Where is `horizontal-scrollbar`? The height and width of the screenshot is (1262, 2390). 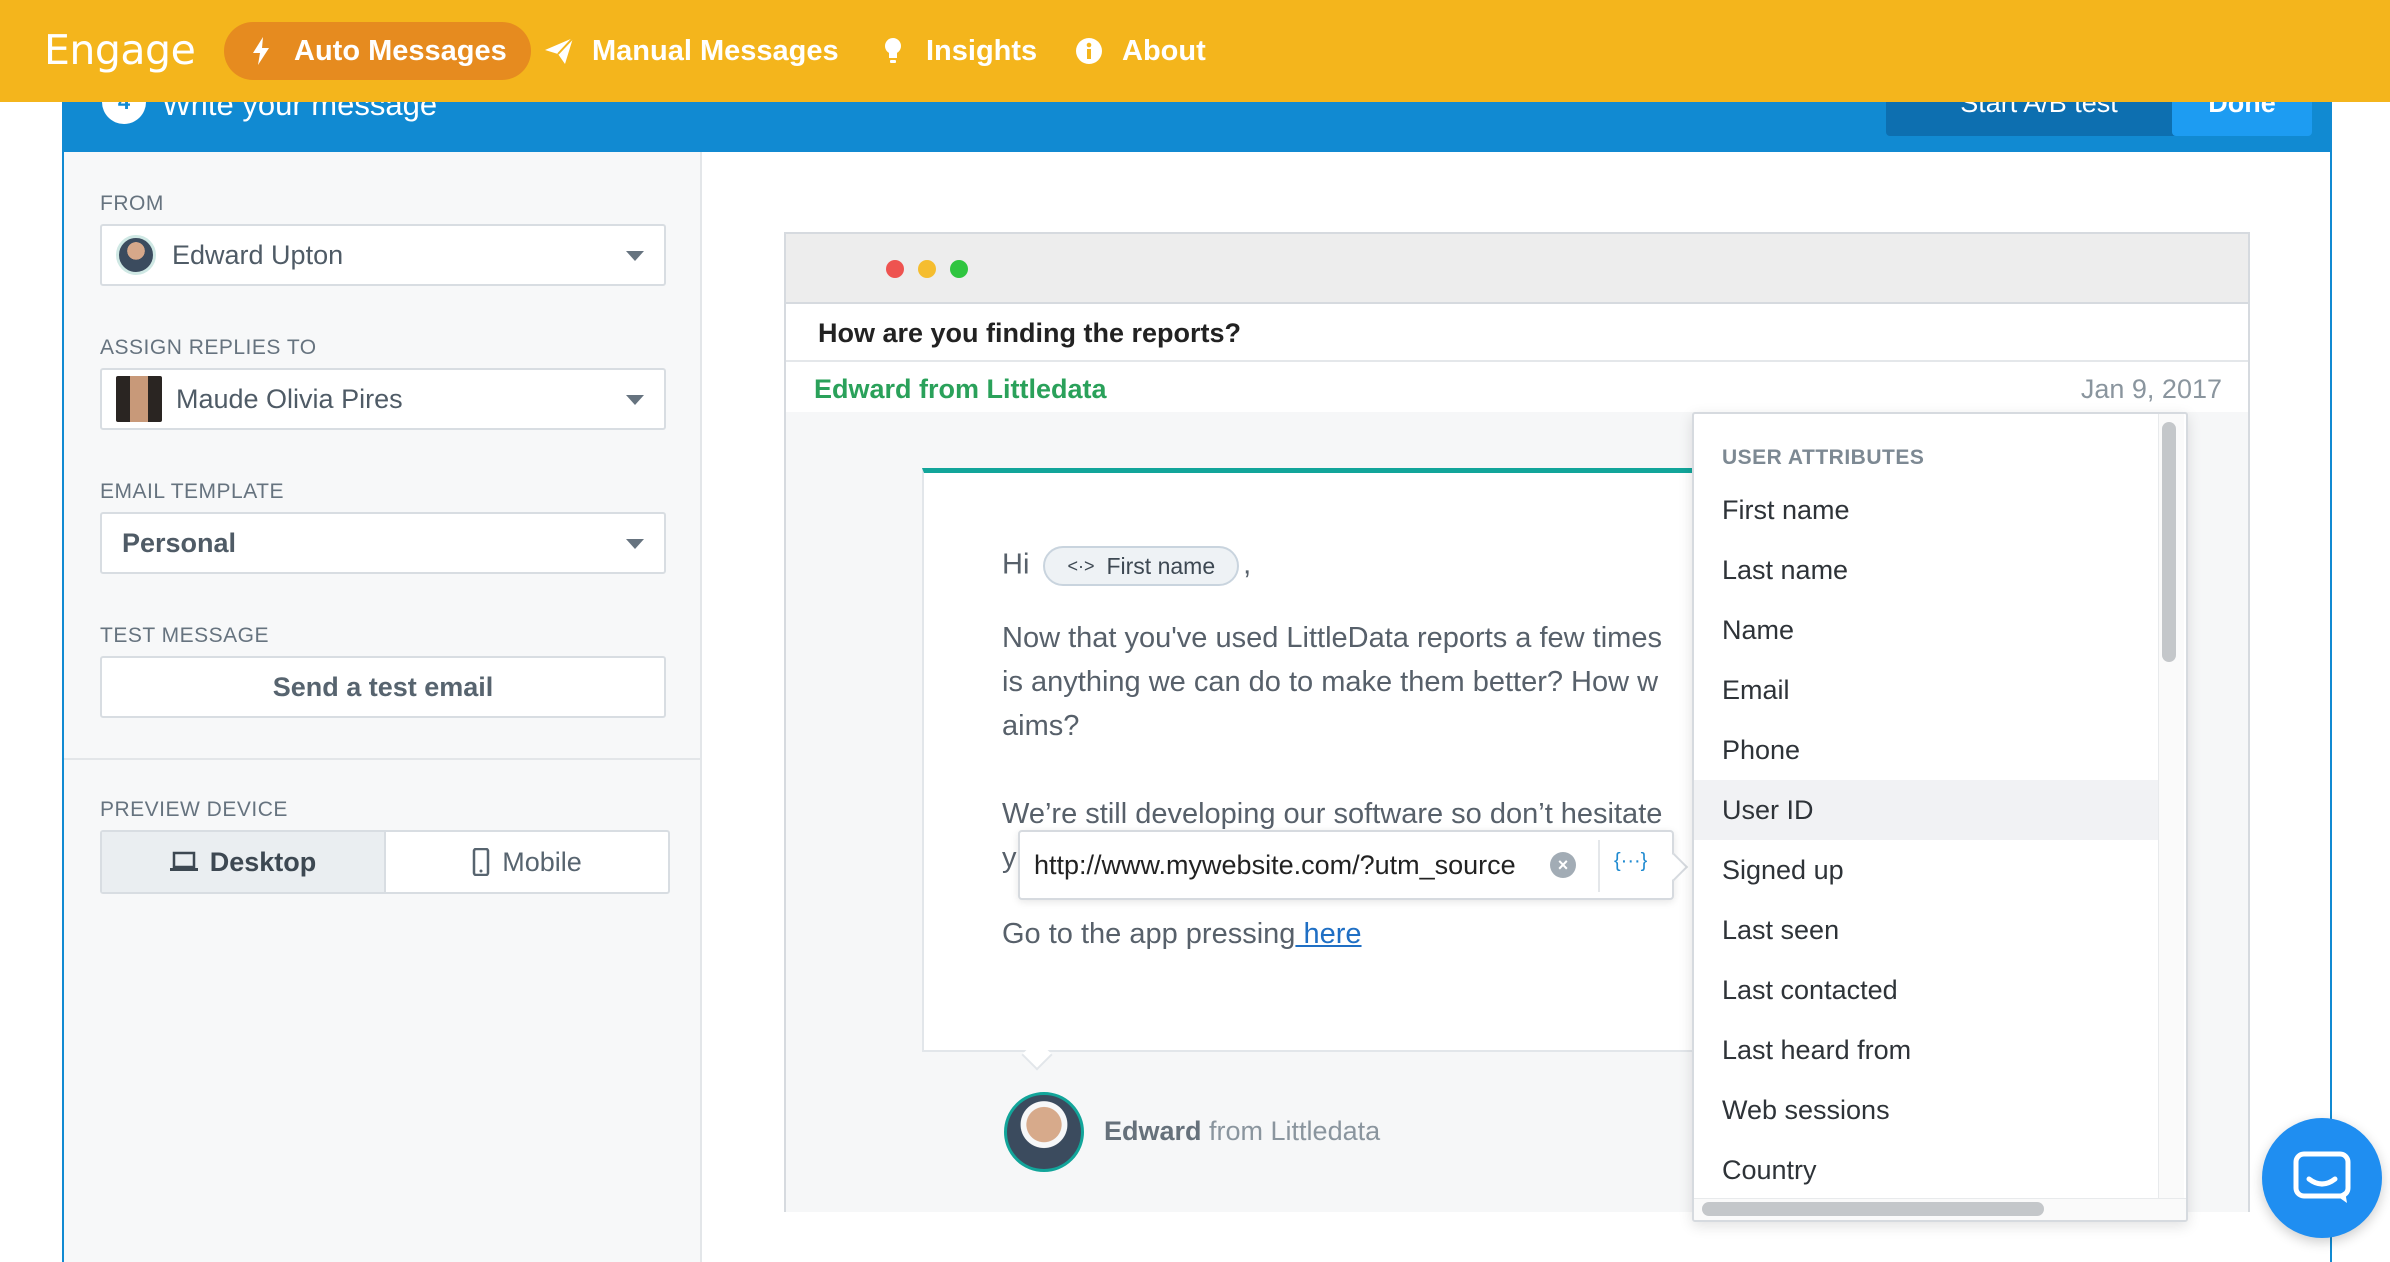
horizontal-scrollbar is located at coordinates (1940, 1209).